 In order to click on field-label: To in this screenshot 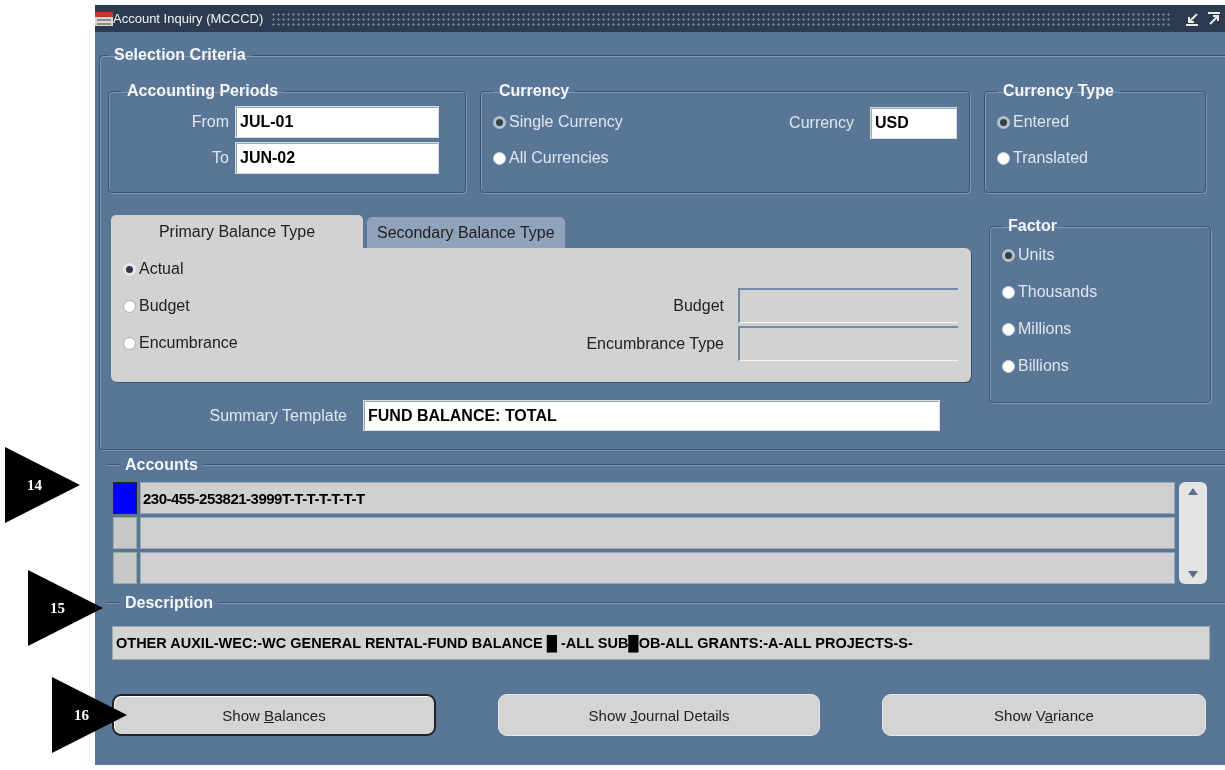, I will do `click(220, 158)`.